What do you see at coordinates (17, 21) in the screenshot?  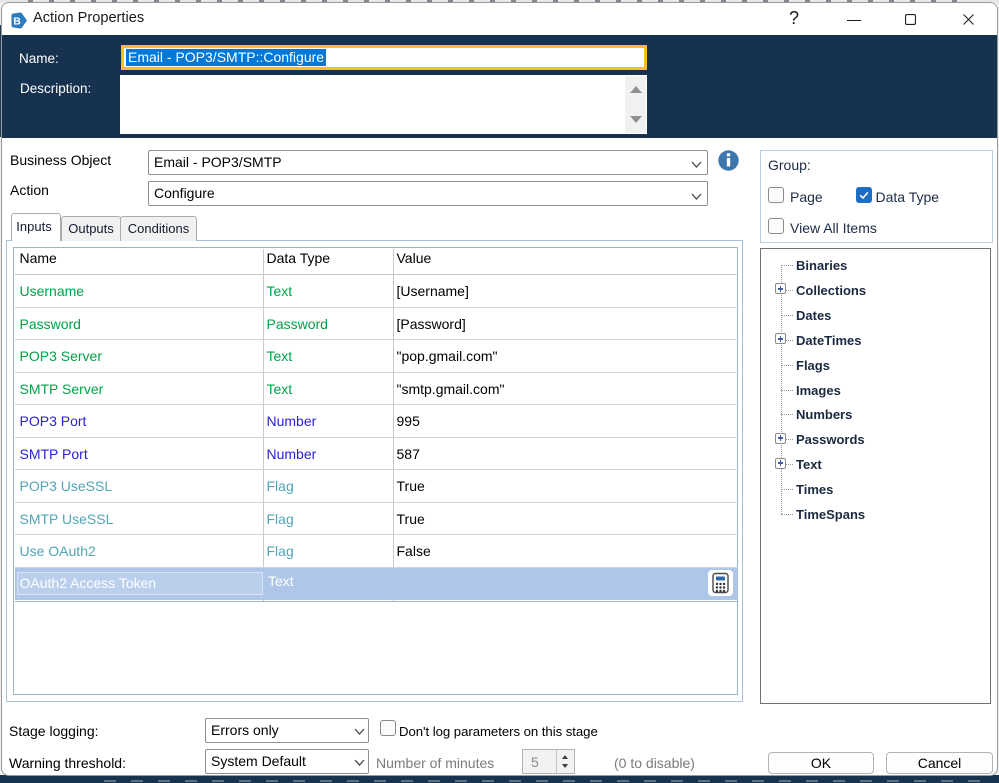 I see `svg-text: B` at bounding box center [17, 21].